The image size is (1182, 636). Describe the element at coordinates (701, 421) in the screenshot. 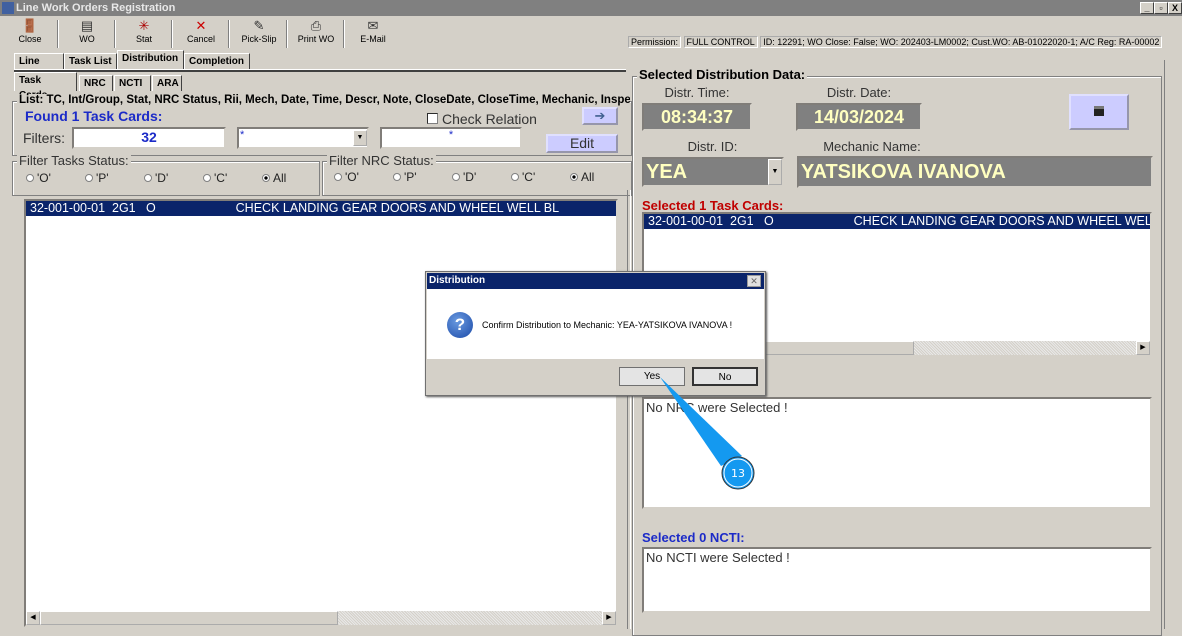

I see `callout-pointer` at that location.